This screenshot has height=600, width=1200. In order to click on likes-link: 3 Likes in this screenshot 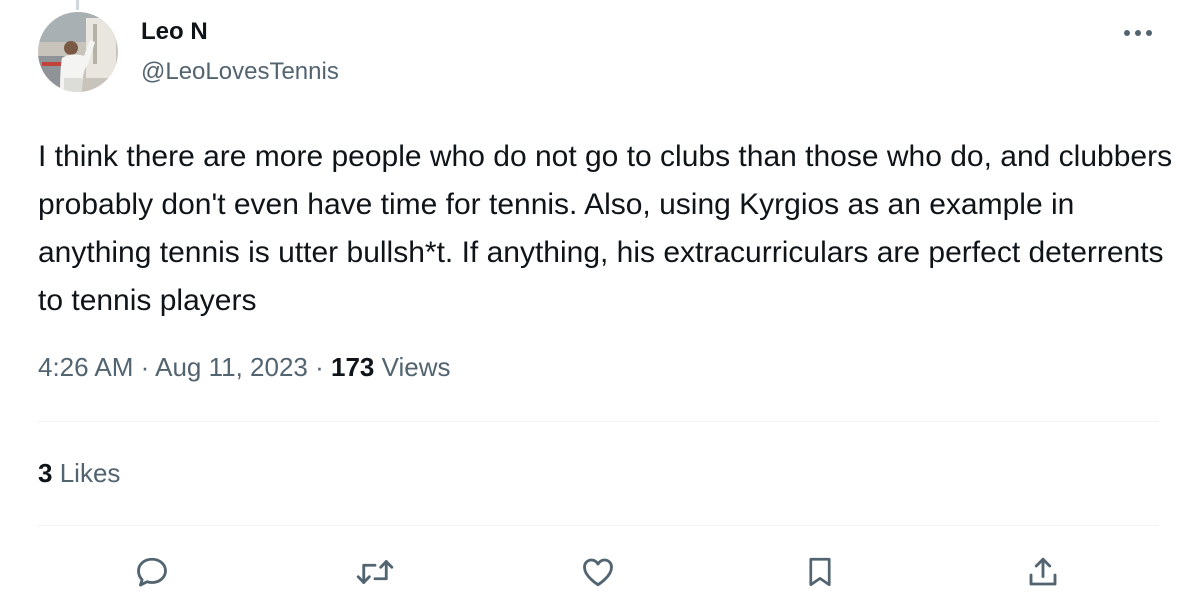, I will do `click(79, 473)`.